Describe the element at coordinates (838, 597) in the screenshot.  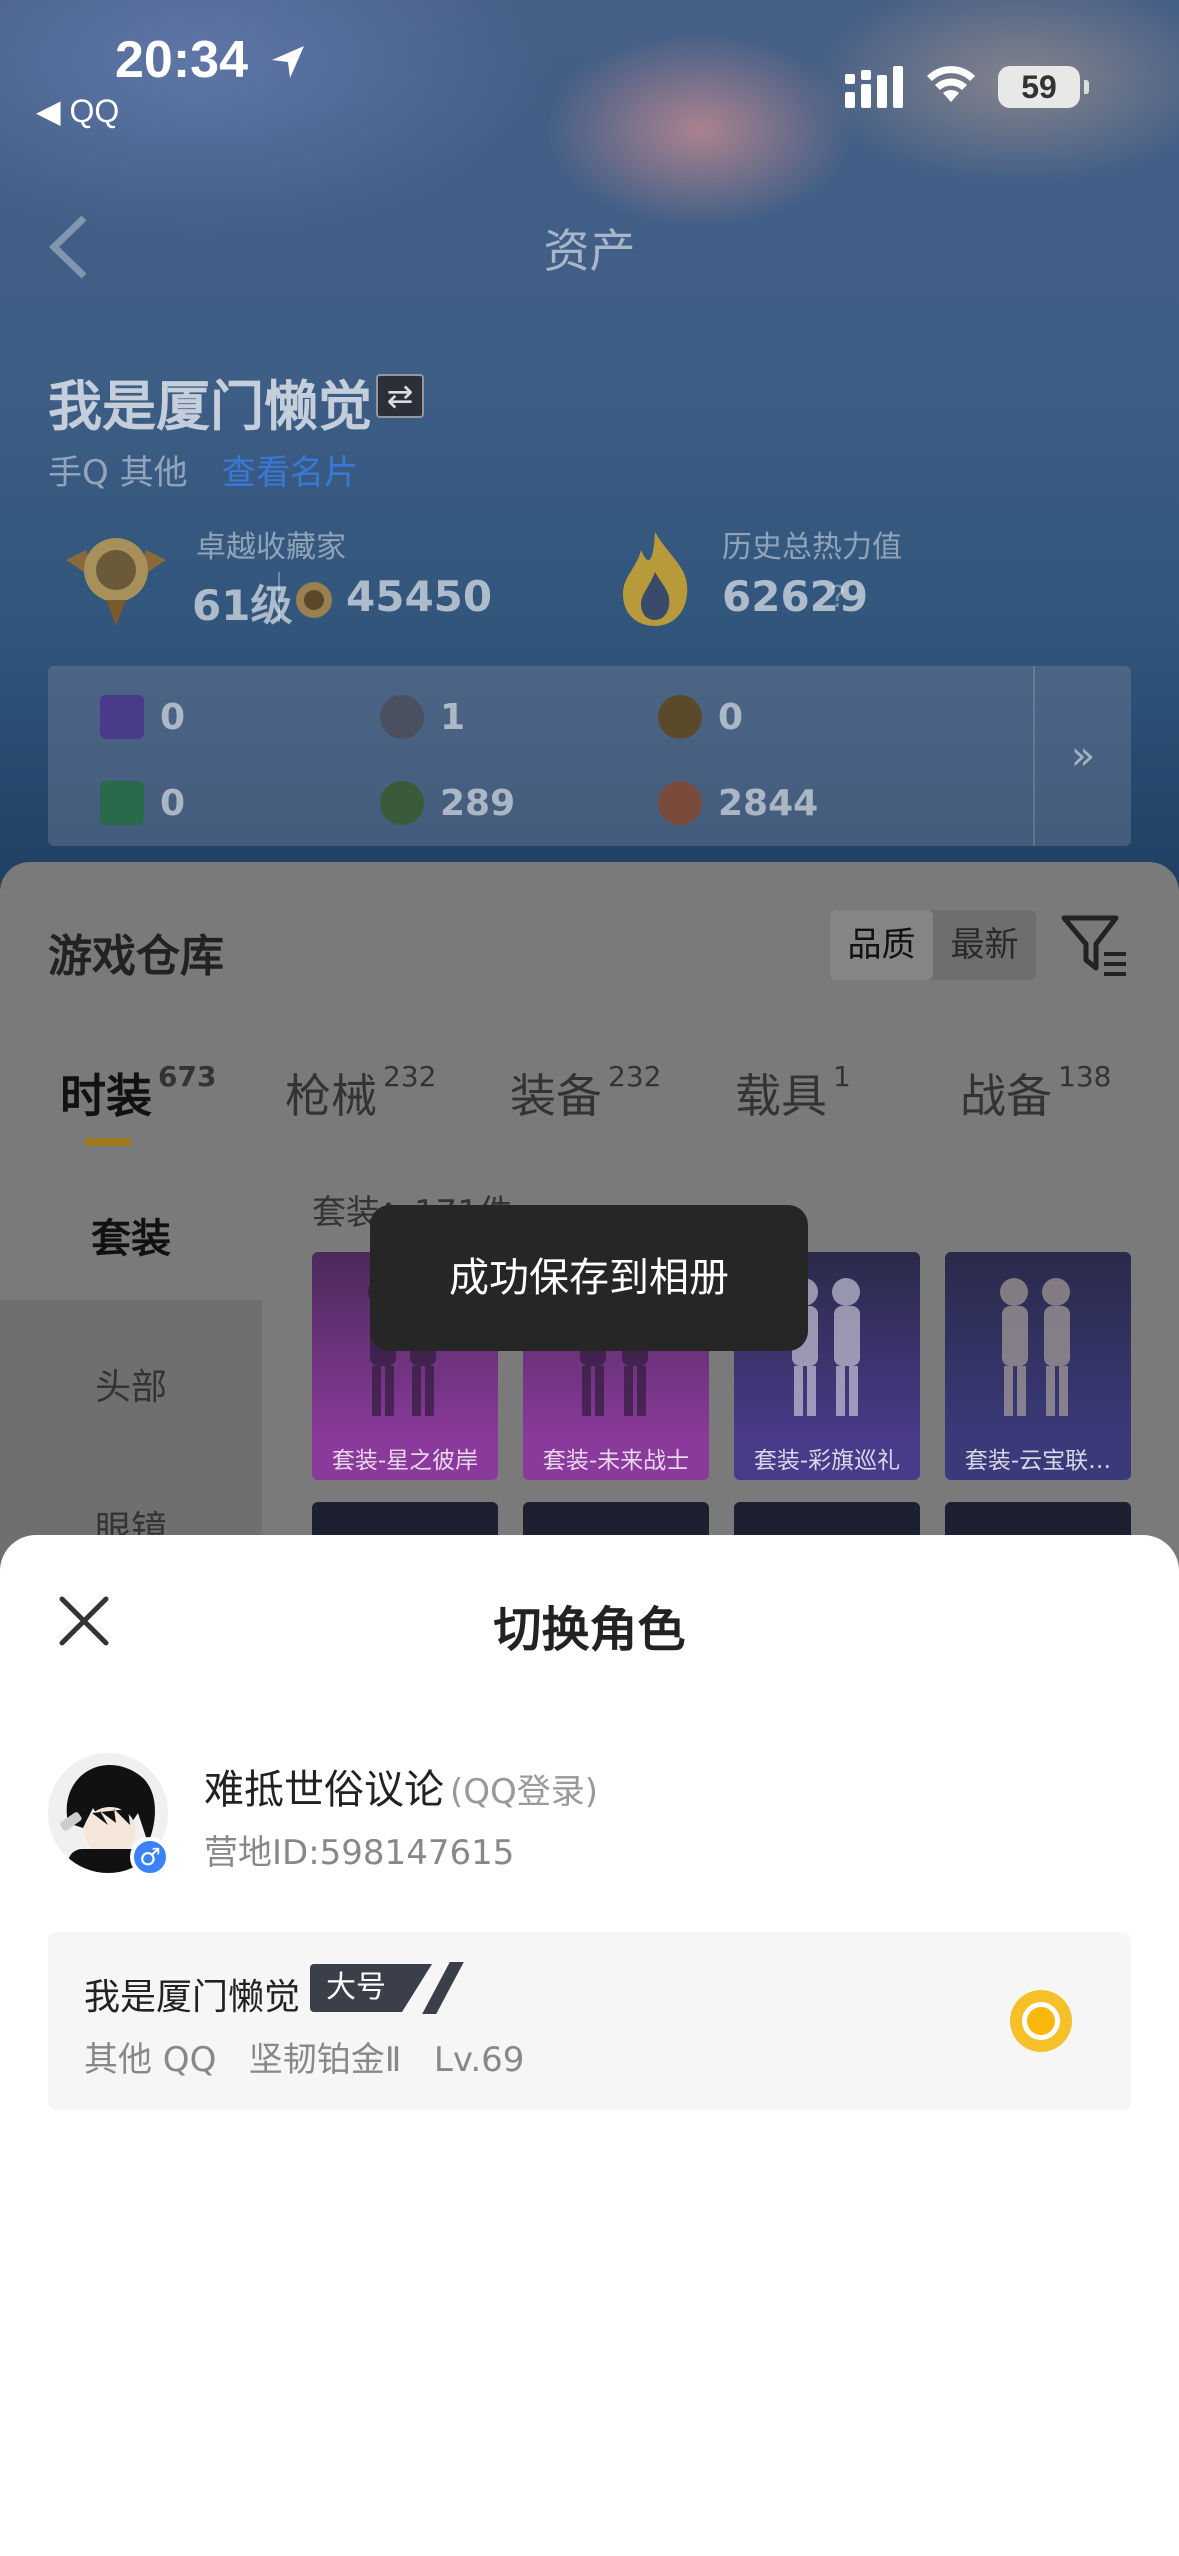
I see `help-icon: ?` at that location.